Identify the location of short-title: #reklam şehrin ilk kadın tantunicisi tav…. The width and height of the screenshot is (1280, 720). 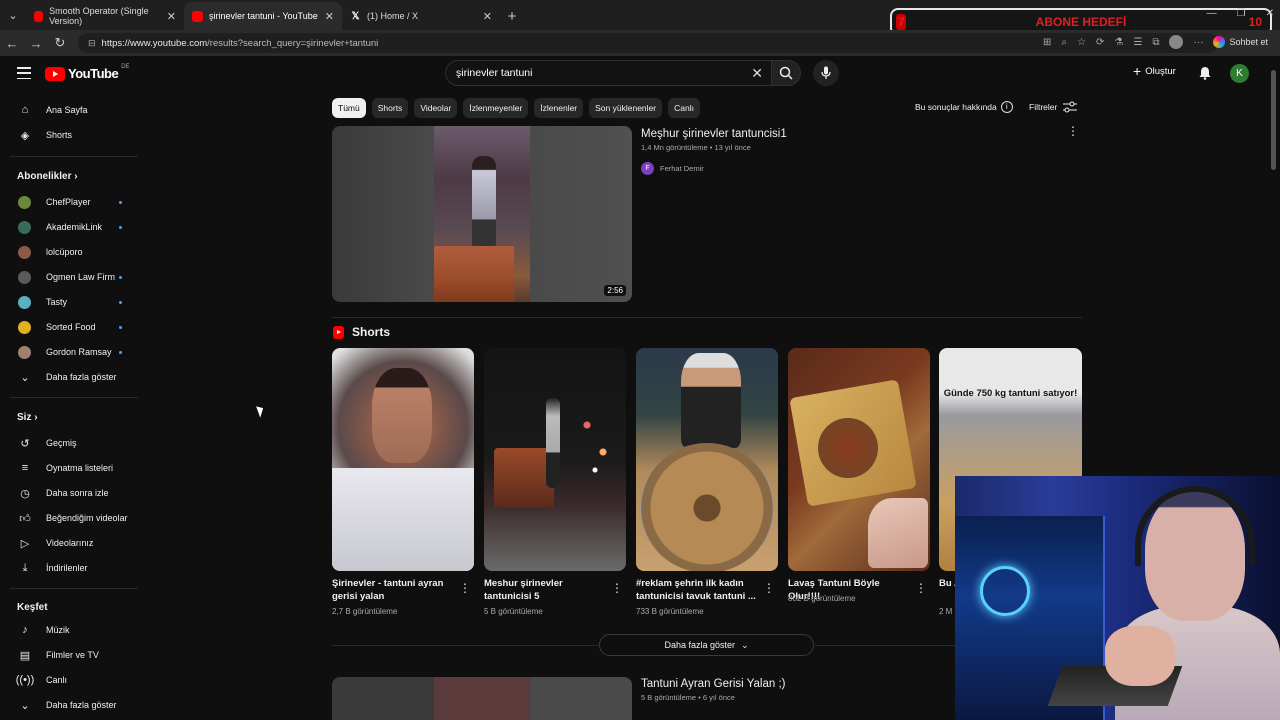
(696, 590).